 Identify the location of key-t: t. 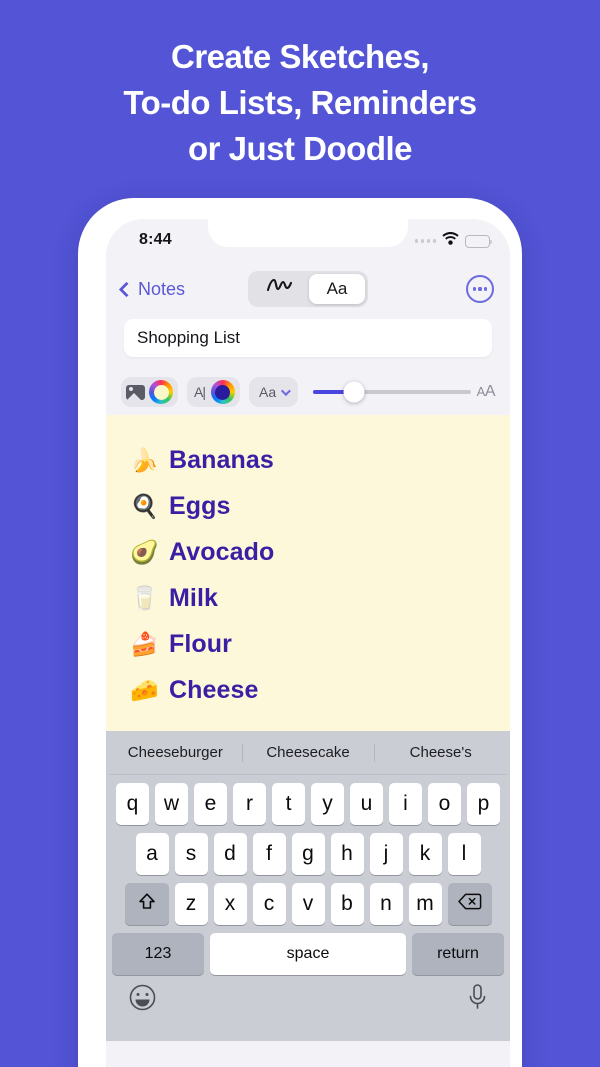
(288, 804).